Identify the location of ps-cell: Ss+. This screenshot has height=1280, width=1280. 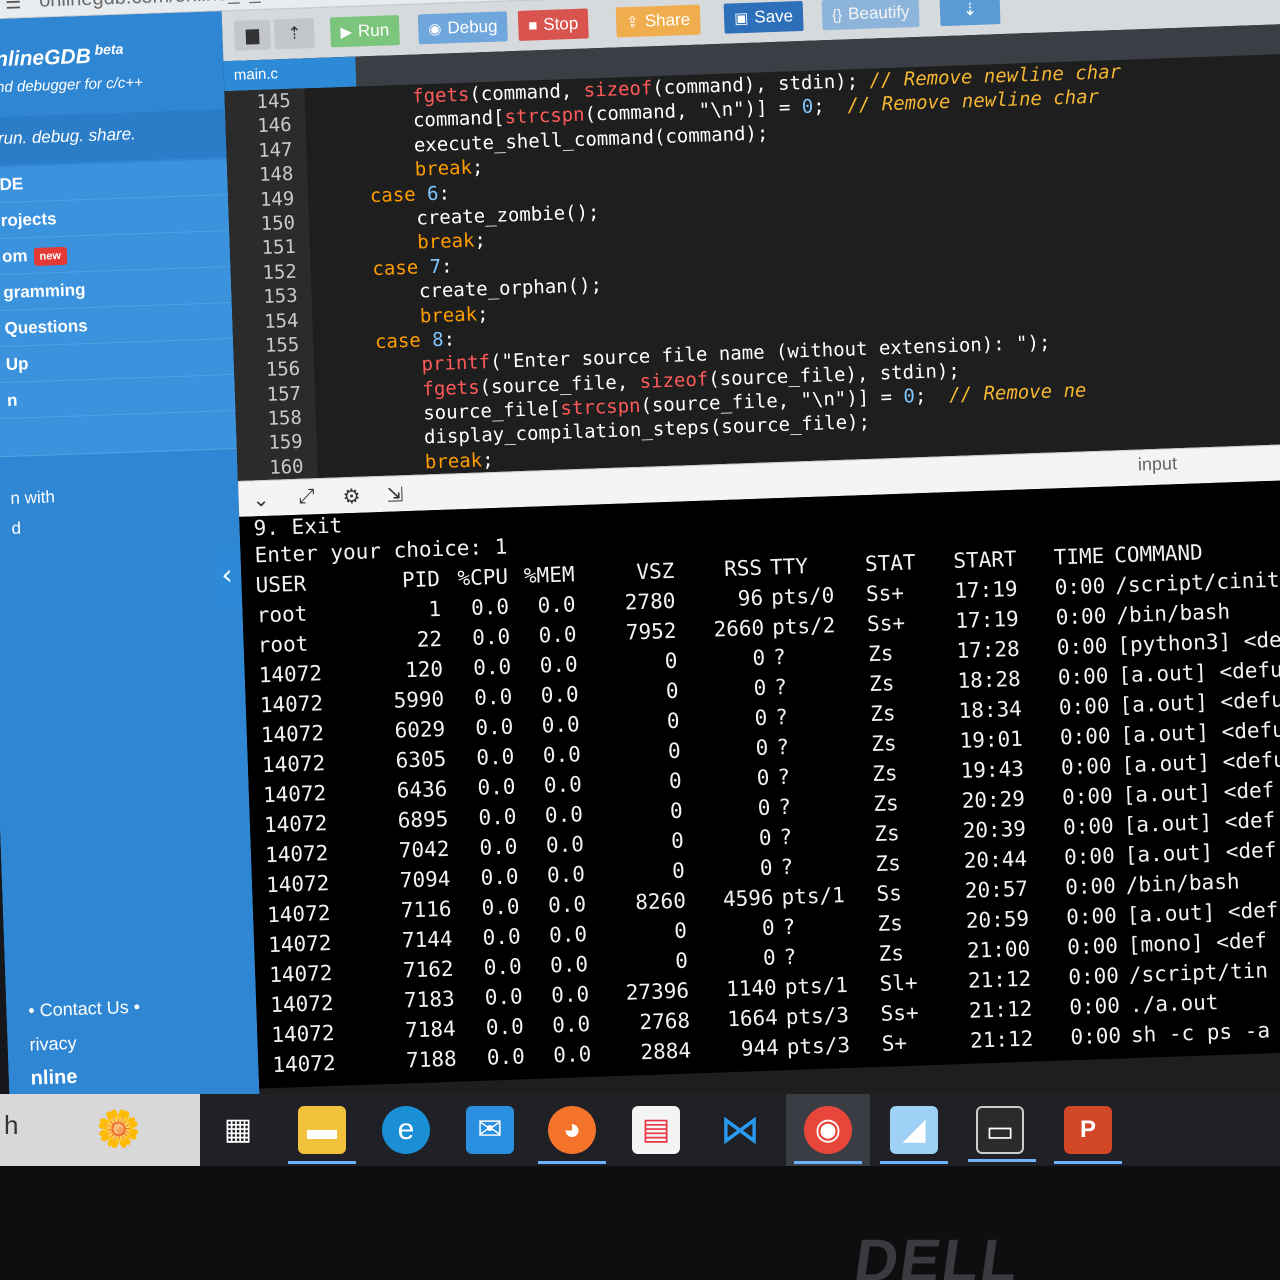
(885, 593).